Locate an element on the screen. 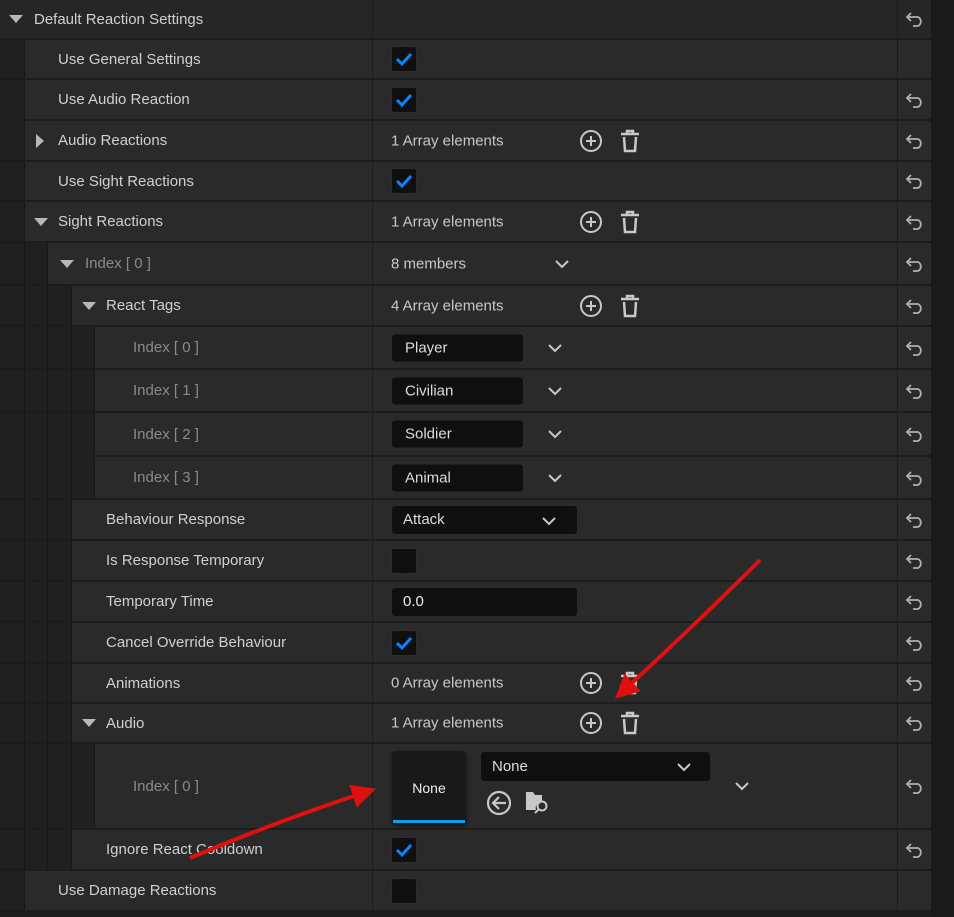 Image resolution: width=954 pixels, height=917 pixels. number-input: 0.0 is located at coordinates (484, 601).